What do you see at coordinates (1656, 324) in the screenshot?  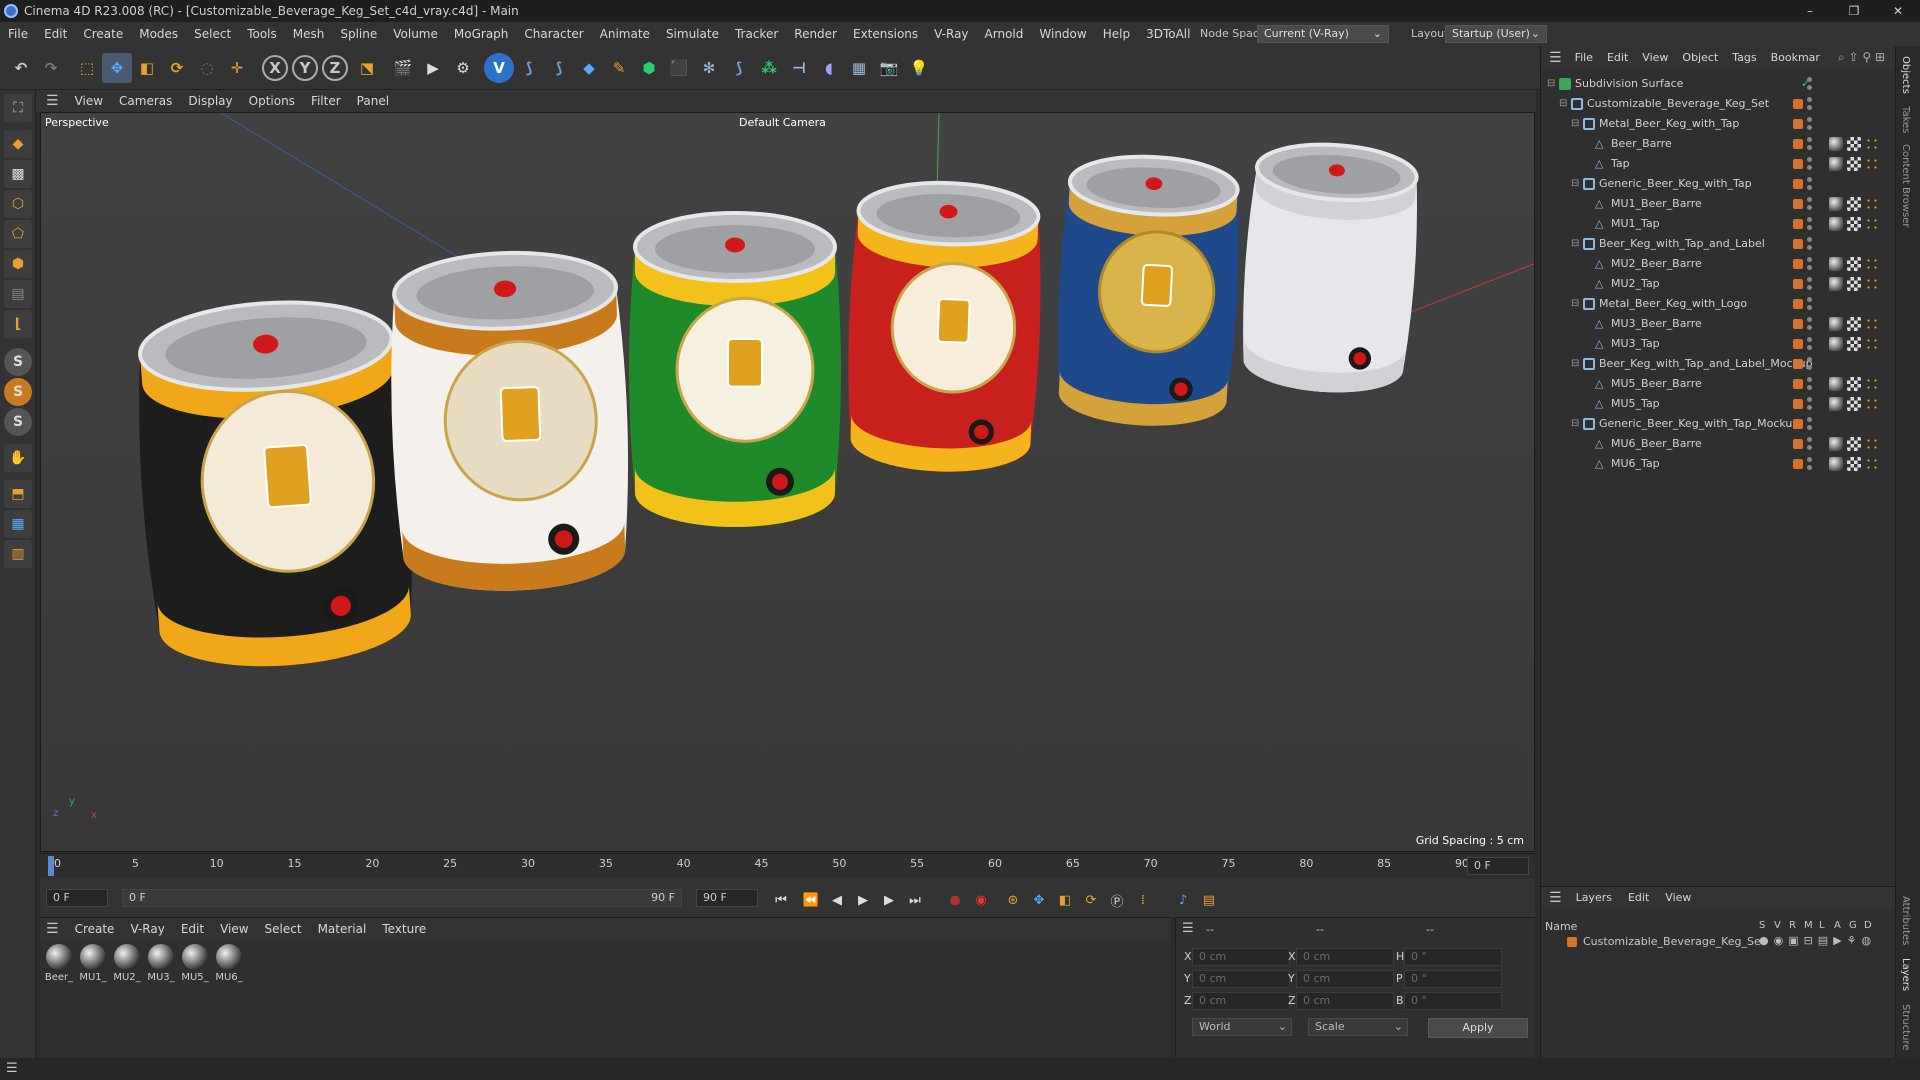 I see `object-name: MU3_Beer_Barre` at bounding box center [1656, 324].